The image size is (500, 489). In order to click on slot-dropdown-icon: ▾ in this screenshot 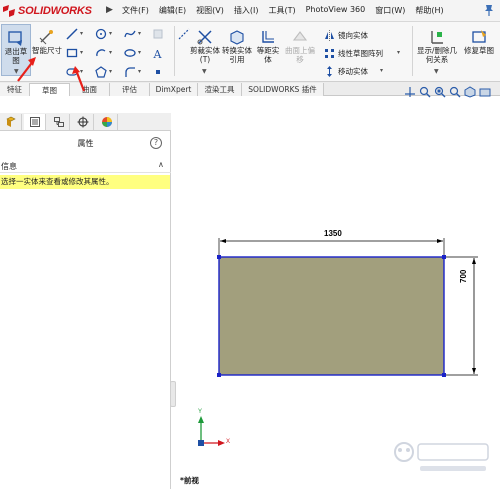, I will do `click(81, 71)`.